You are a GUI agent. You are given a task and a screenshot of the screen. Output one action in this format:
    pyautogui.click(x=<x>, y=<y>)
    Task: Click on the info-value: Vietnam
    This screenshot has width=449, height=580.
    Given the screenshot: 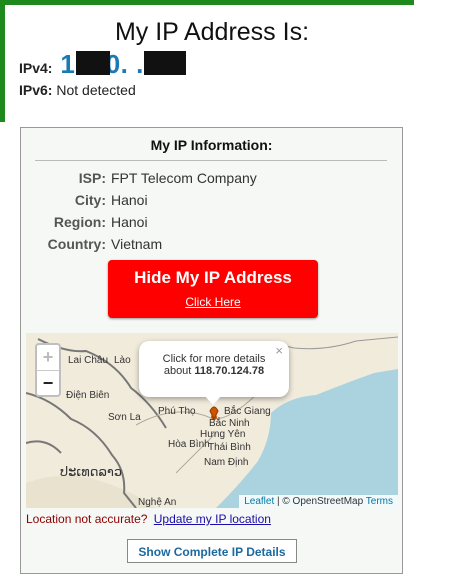 What is the action you would take?
    pyautogui.click(x=137, y=244)
    